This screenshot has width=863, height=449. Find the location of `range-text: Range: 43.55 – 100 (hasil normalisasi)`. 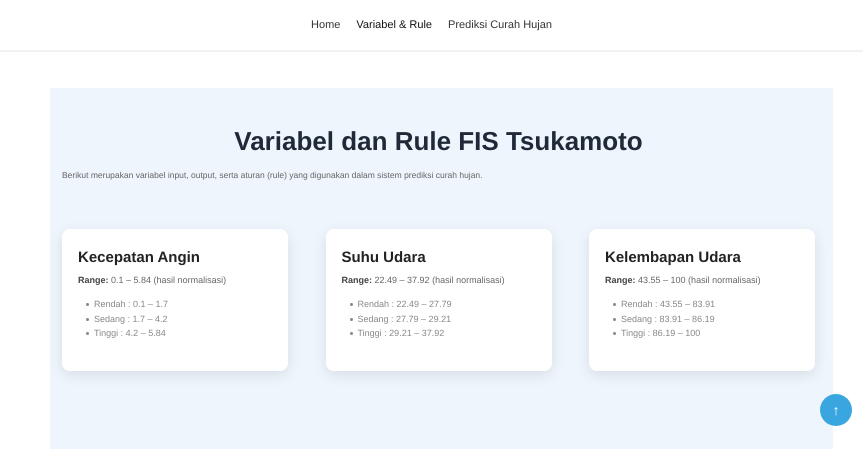

range-text: Range: 43.55 – 100 (hasil normalisasi) is located at coordinates (683, 280).